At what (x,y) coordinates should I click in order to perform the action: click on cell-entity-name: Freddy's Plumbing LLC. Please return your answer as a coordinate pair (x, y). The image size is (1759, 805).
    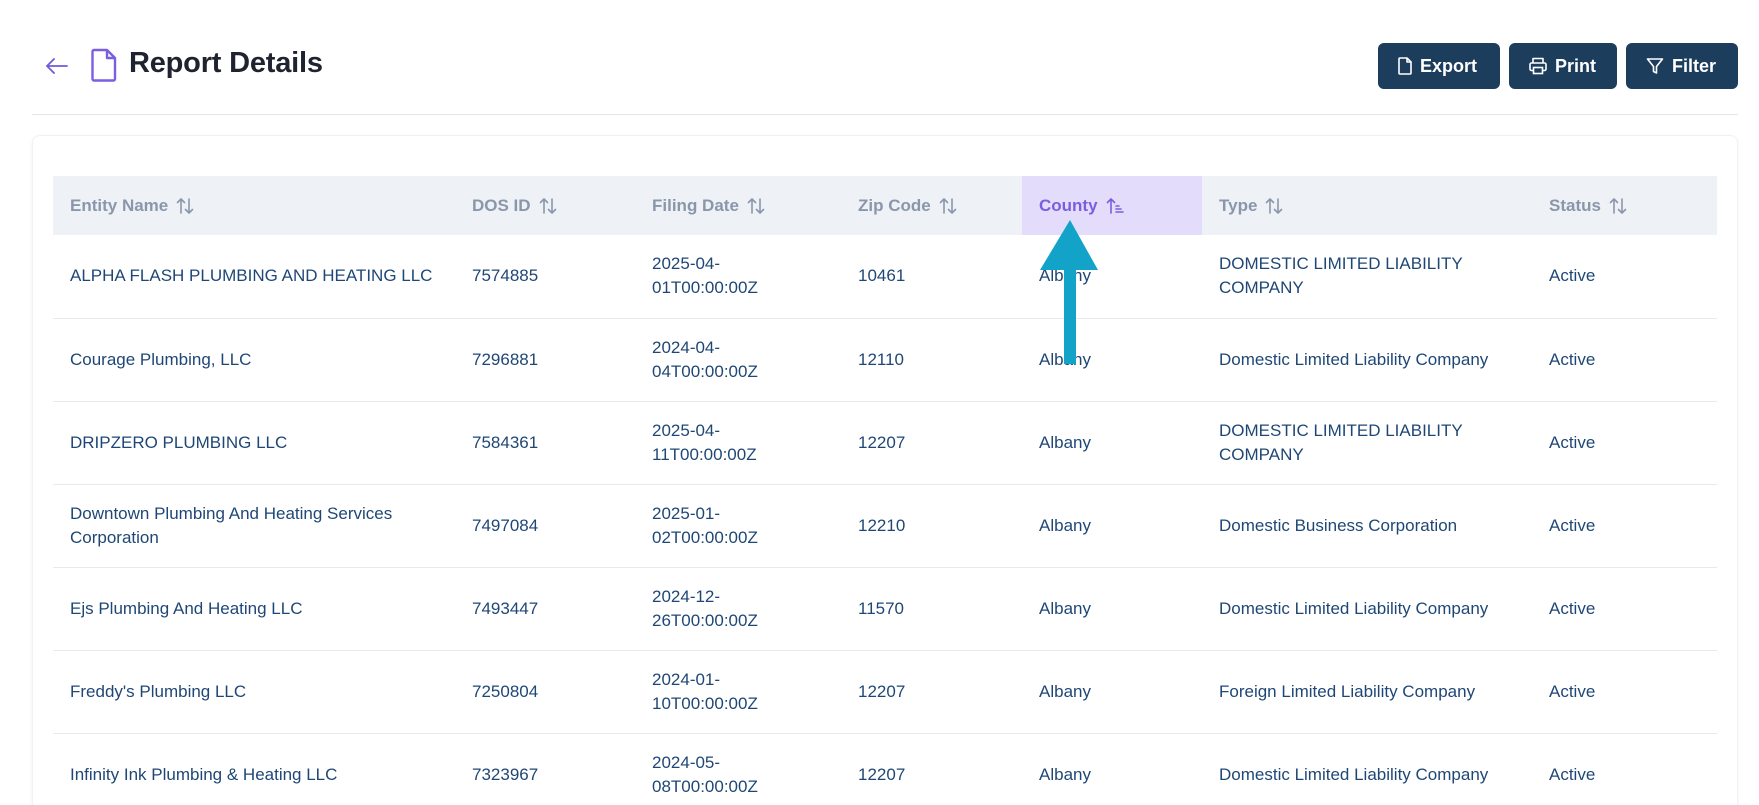
    Looking at the image, I should click on (254, 692).